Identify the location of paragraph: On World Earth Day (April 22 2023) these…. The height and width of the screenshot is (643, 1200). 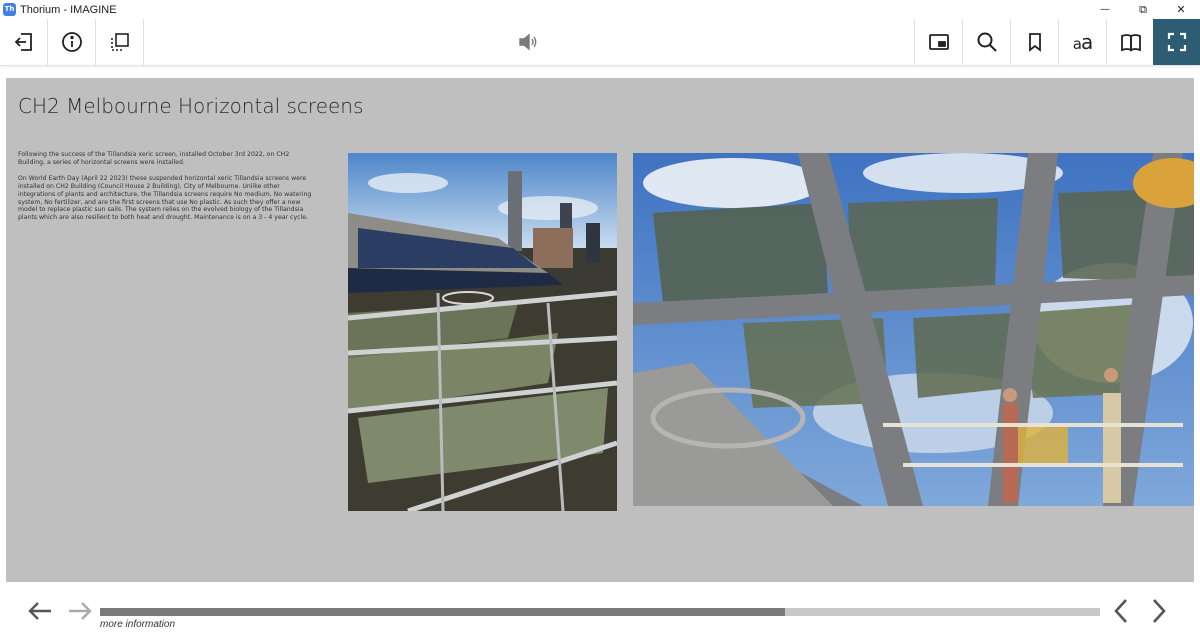
(165, 198).